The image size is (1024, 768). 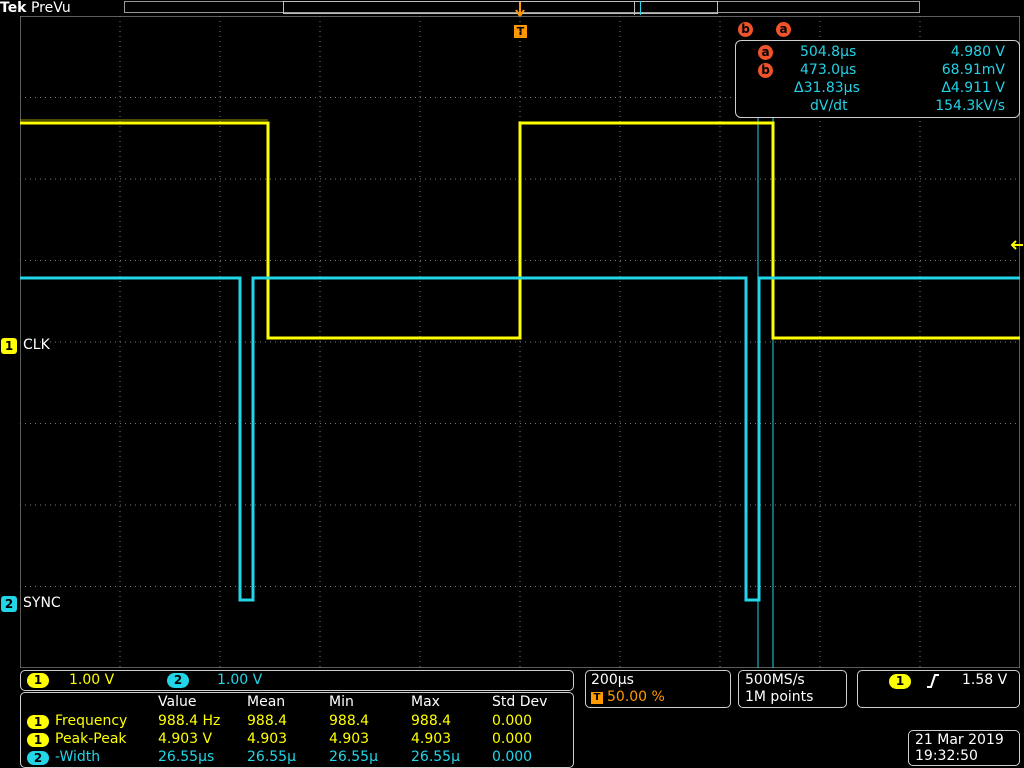 What do you see at coordinates (500, 7) in the screenshot?
I see `record-view-window` at bounding box center [500, 7].